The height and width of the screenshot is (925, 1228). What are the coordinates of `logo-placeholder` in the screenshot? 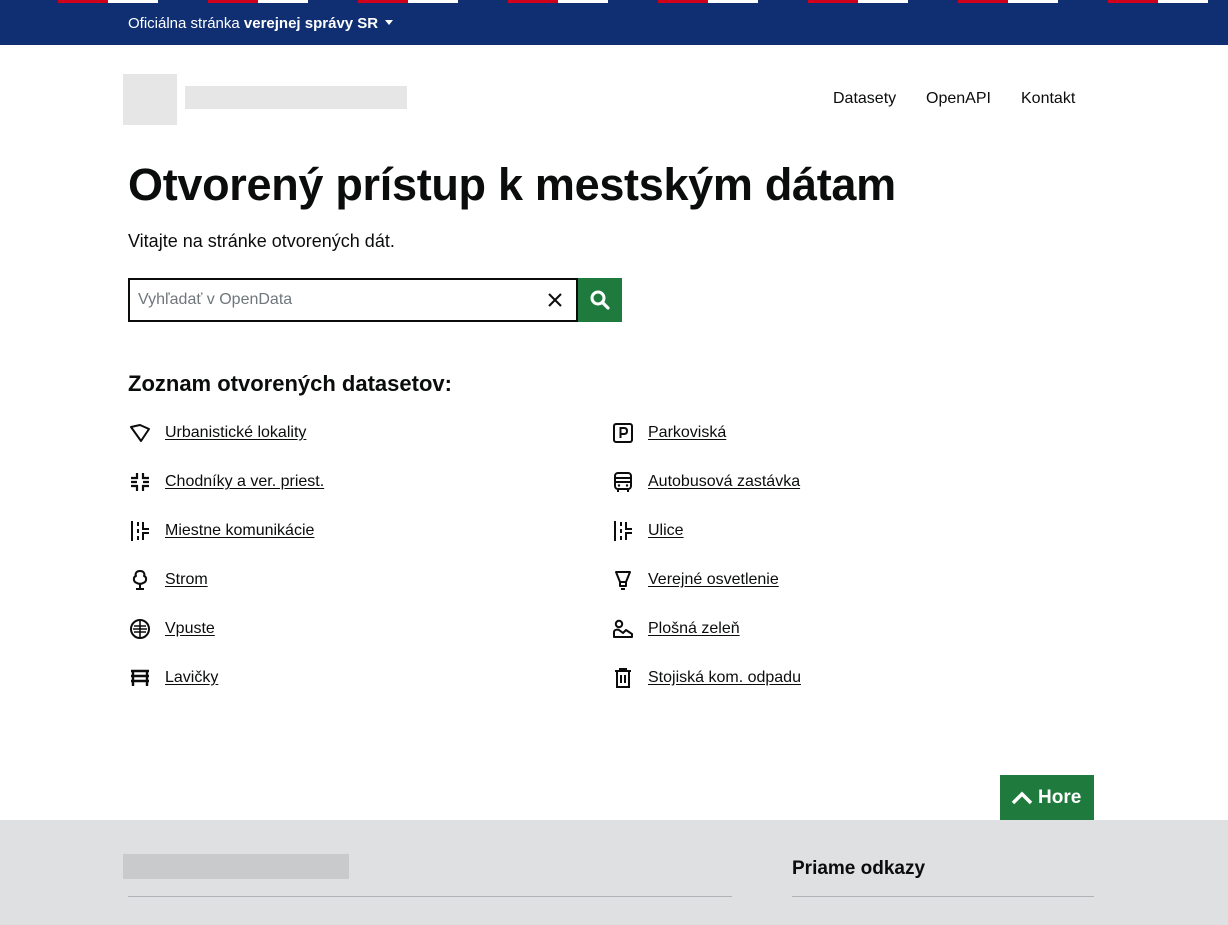 It's located at (150, 99).